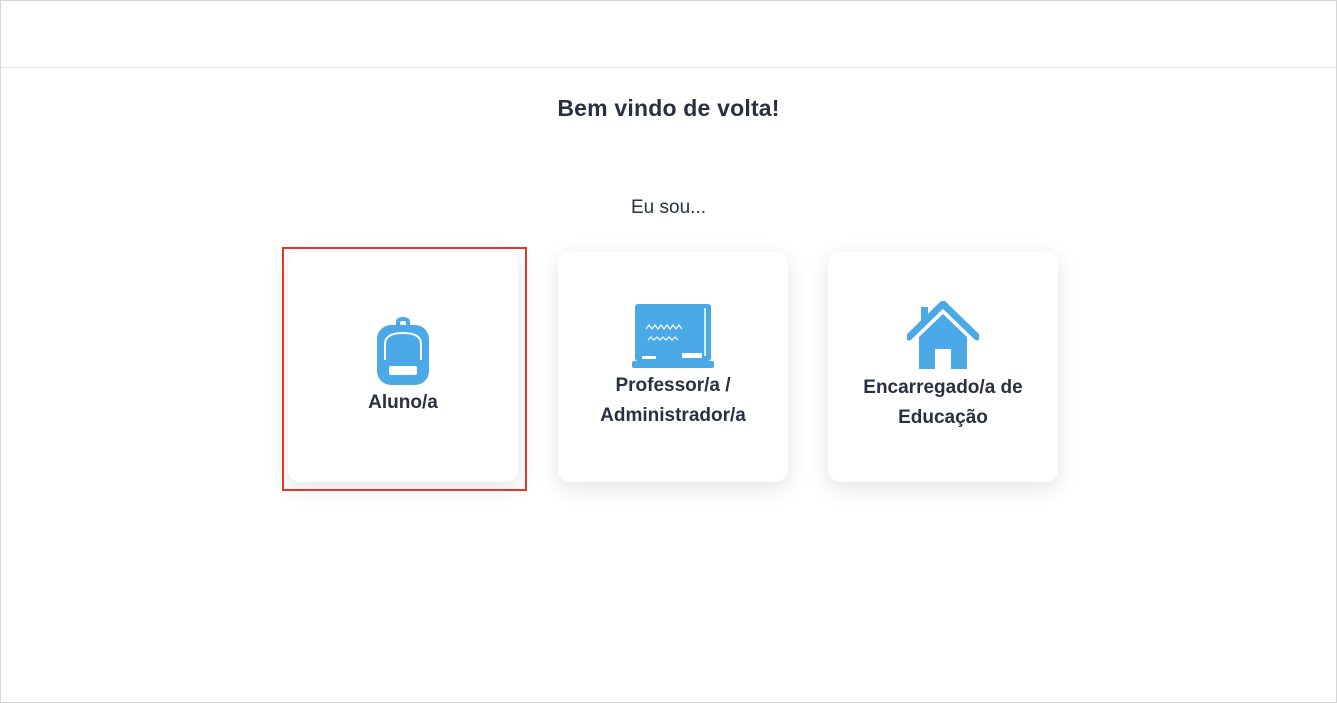  Describe the element at coordinates (673, 385) in the screenshot. I see `role-label-teacher-line1: Professor/a /` at that location.